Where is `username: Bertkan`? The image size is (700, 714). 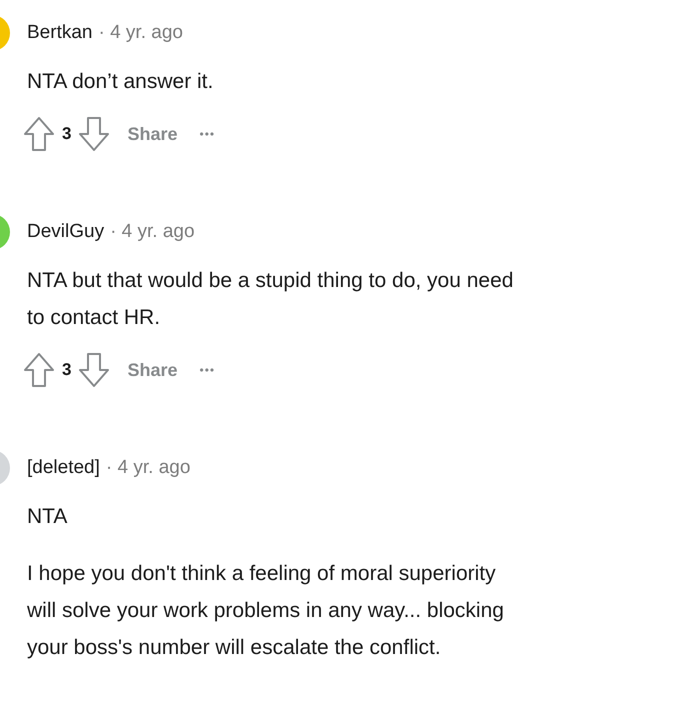 username: Bertkan is located at coordinates (59, 33).